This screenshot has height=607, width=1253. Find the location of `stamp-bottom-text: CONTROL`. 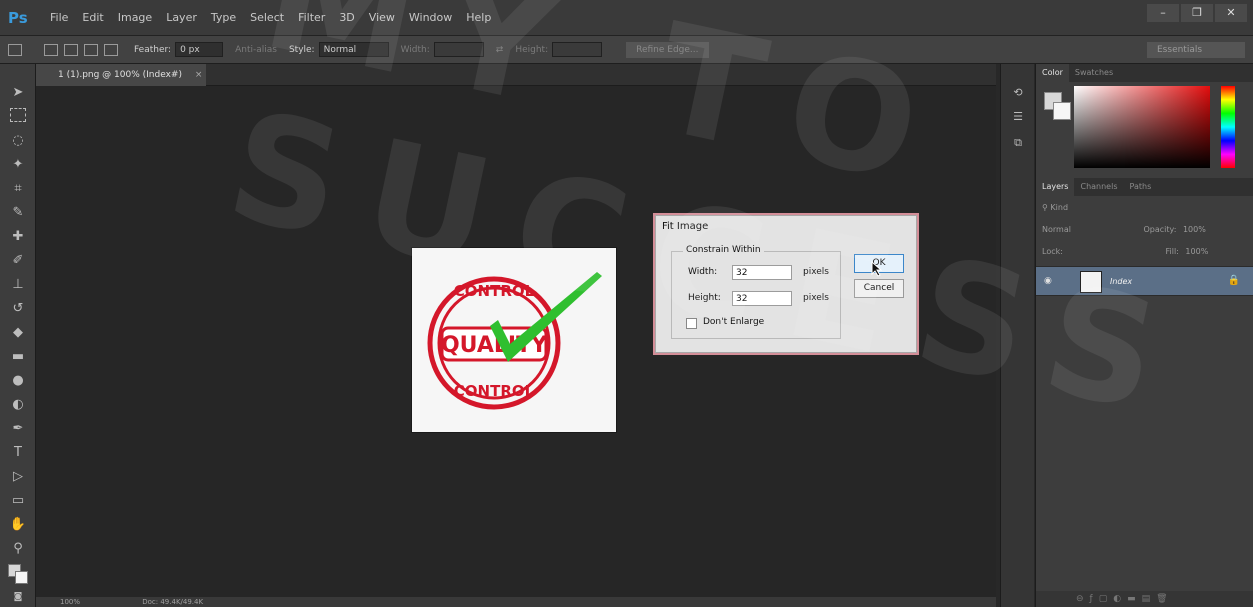

stamp-bottom-text: CONTROL is located at coordinates (494, 391).